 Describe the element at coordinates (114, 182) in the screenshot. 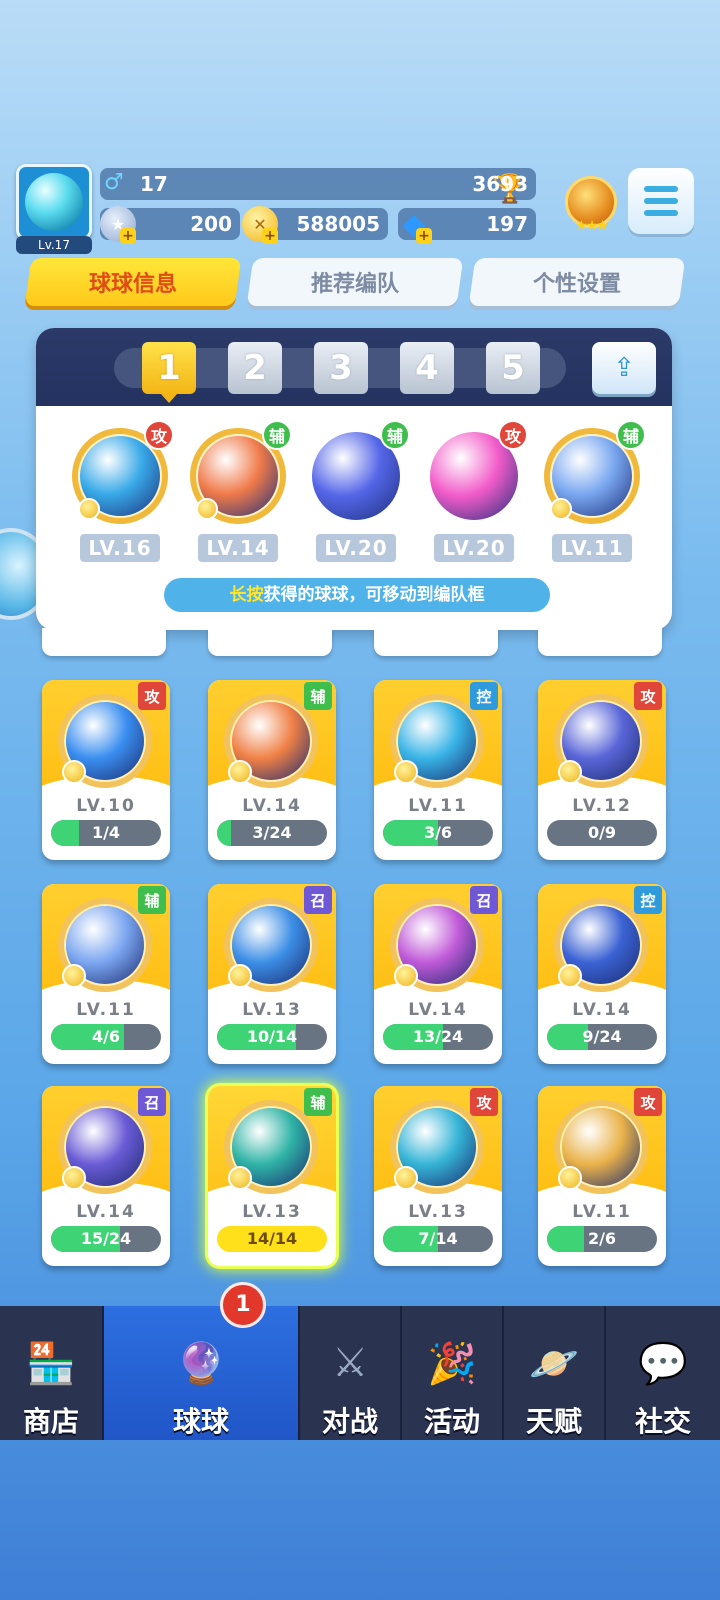

I see `male-icon: ♂` at that location.